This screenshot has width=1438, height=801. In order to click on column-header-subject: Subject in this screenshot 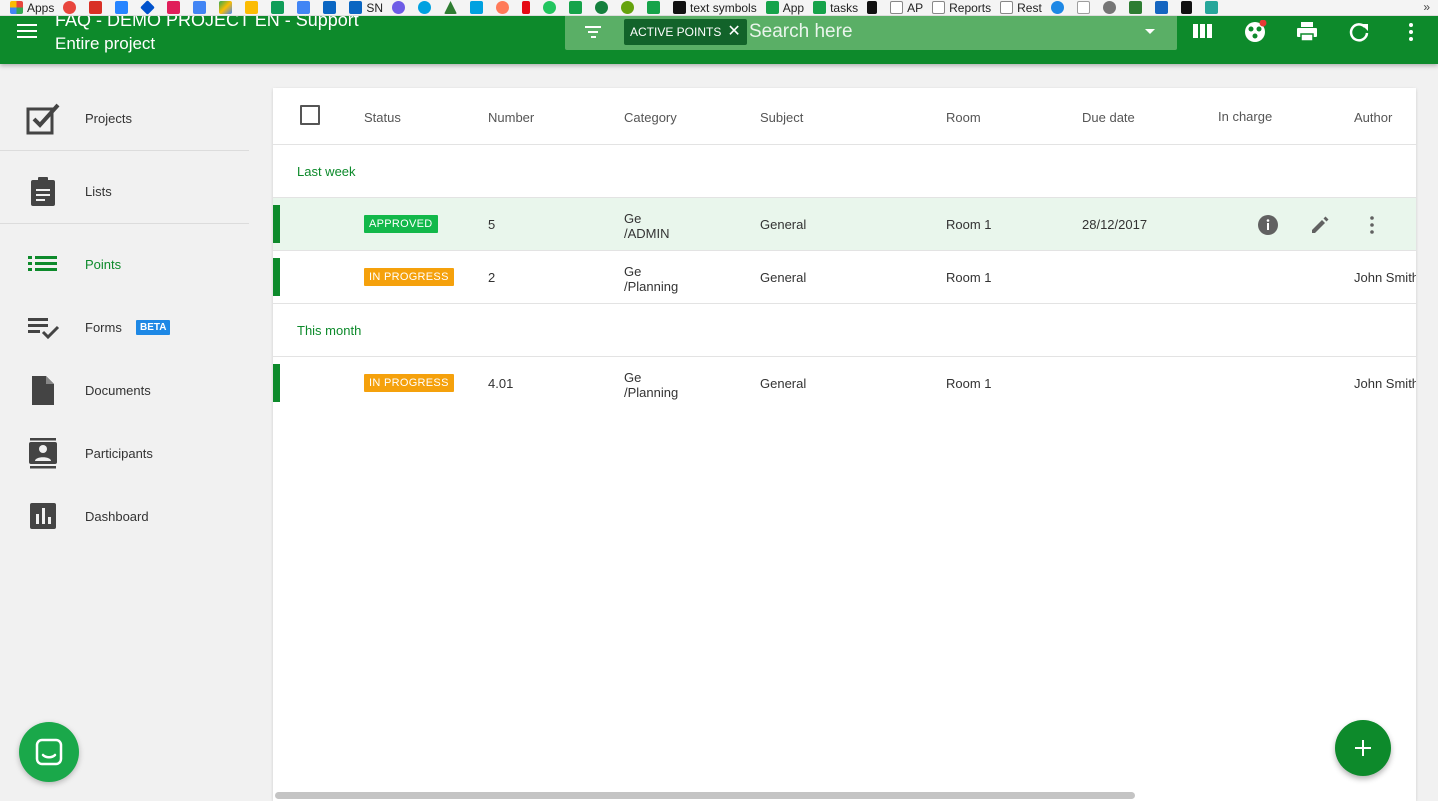, I will do `click(781, 117)`.